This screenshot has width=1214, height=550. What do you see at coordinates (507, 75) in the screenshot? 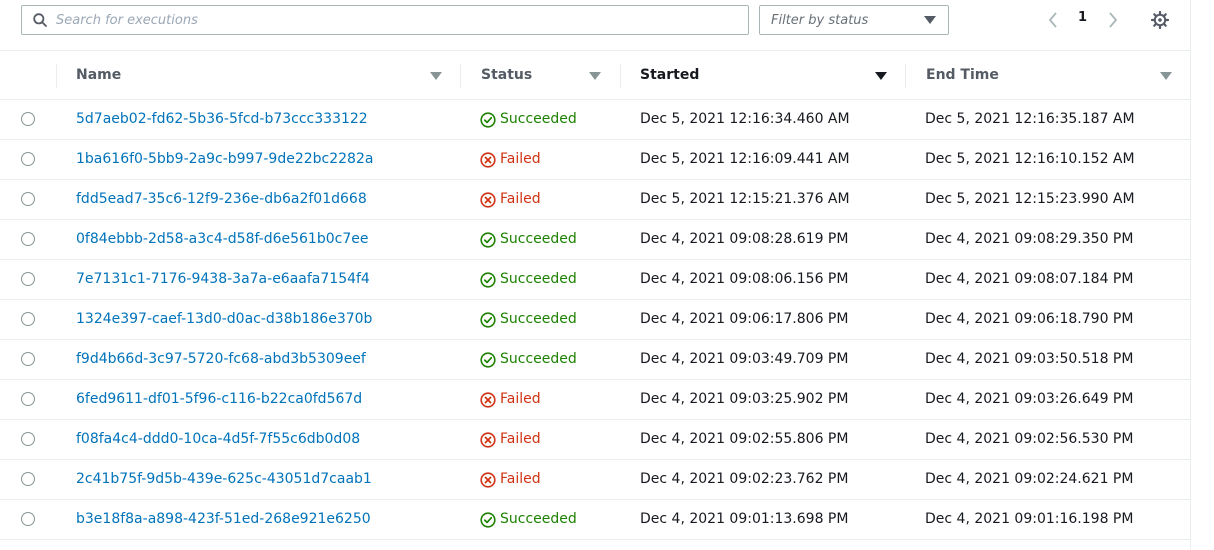
I see `column-header-label: Status` at bounding box center [507, 75].